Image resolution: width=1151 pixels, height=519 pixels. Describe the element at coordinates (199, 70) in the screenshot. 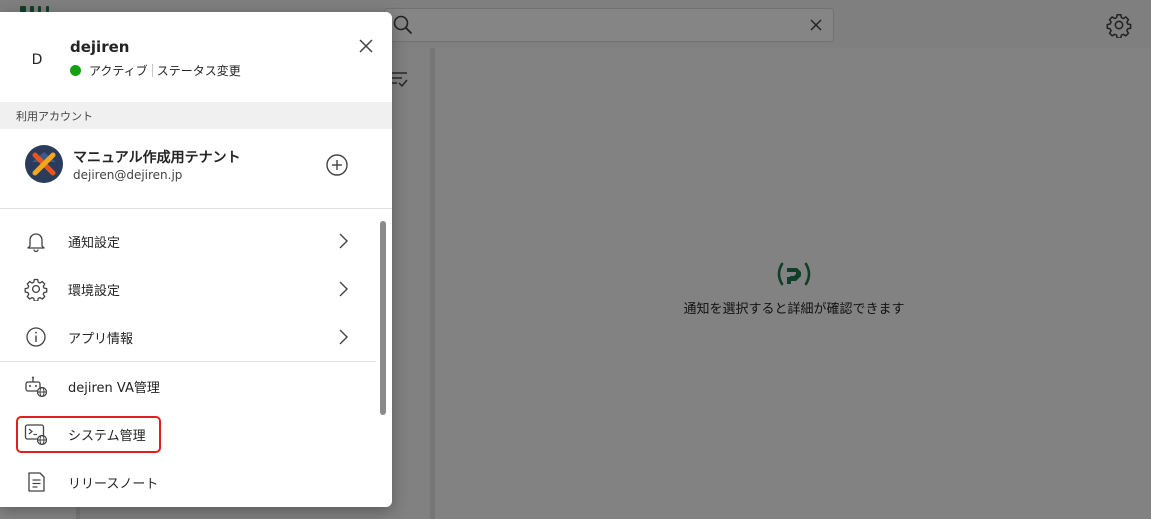

I see `change-status-link: ステータス変更` at that location.